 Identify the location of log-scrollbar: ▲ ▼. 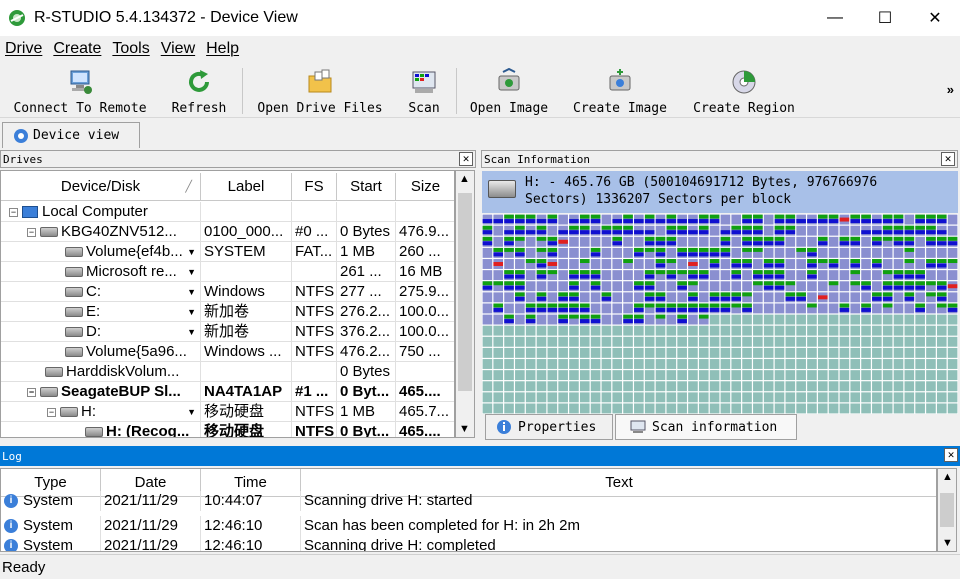
(947, 510).